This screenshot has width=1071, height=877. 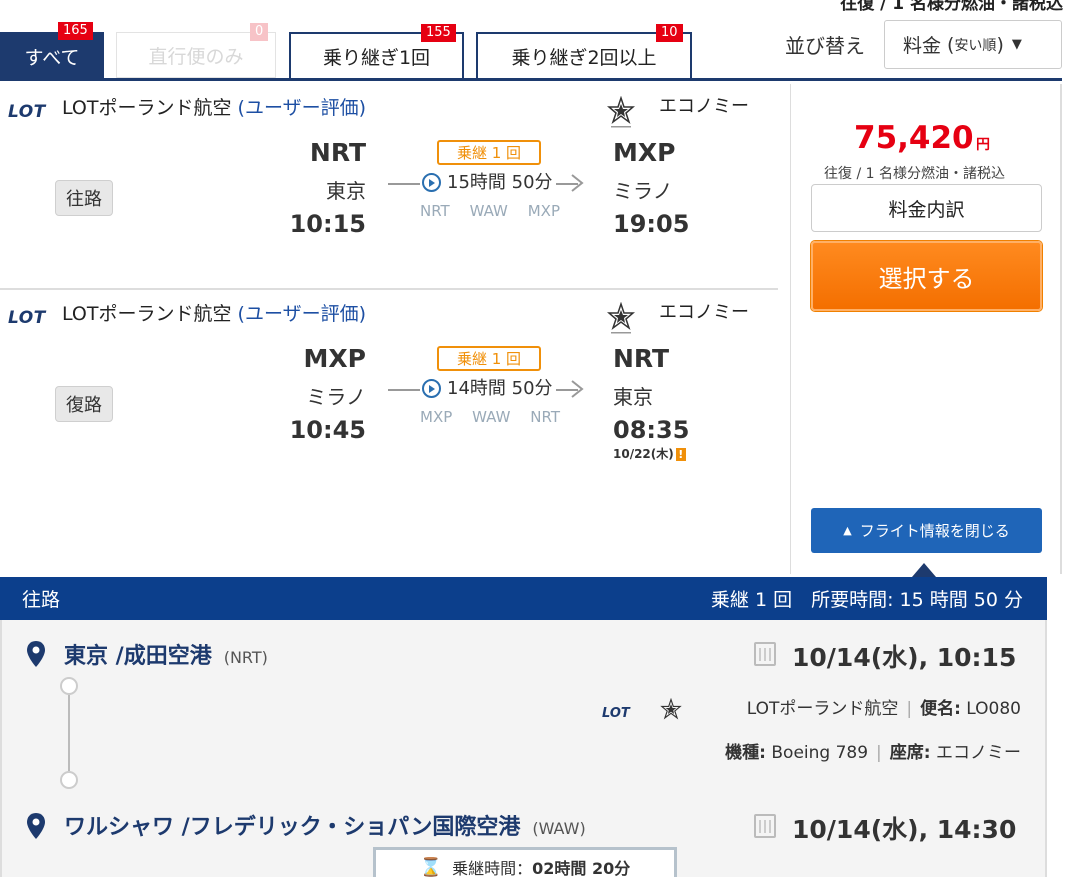 I want to click on price-amount: 75,420, so click(x=914, y=138).